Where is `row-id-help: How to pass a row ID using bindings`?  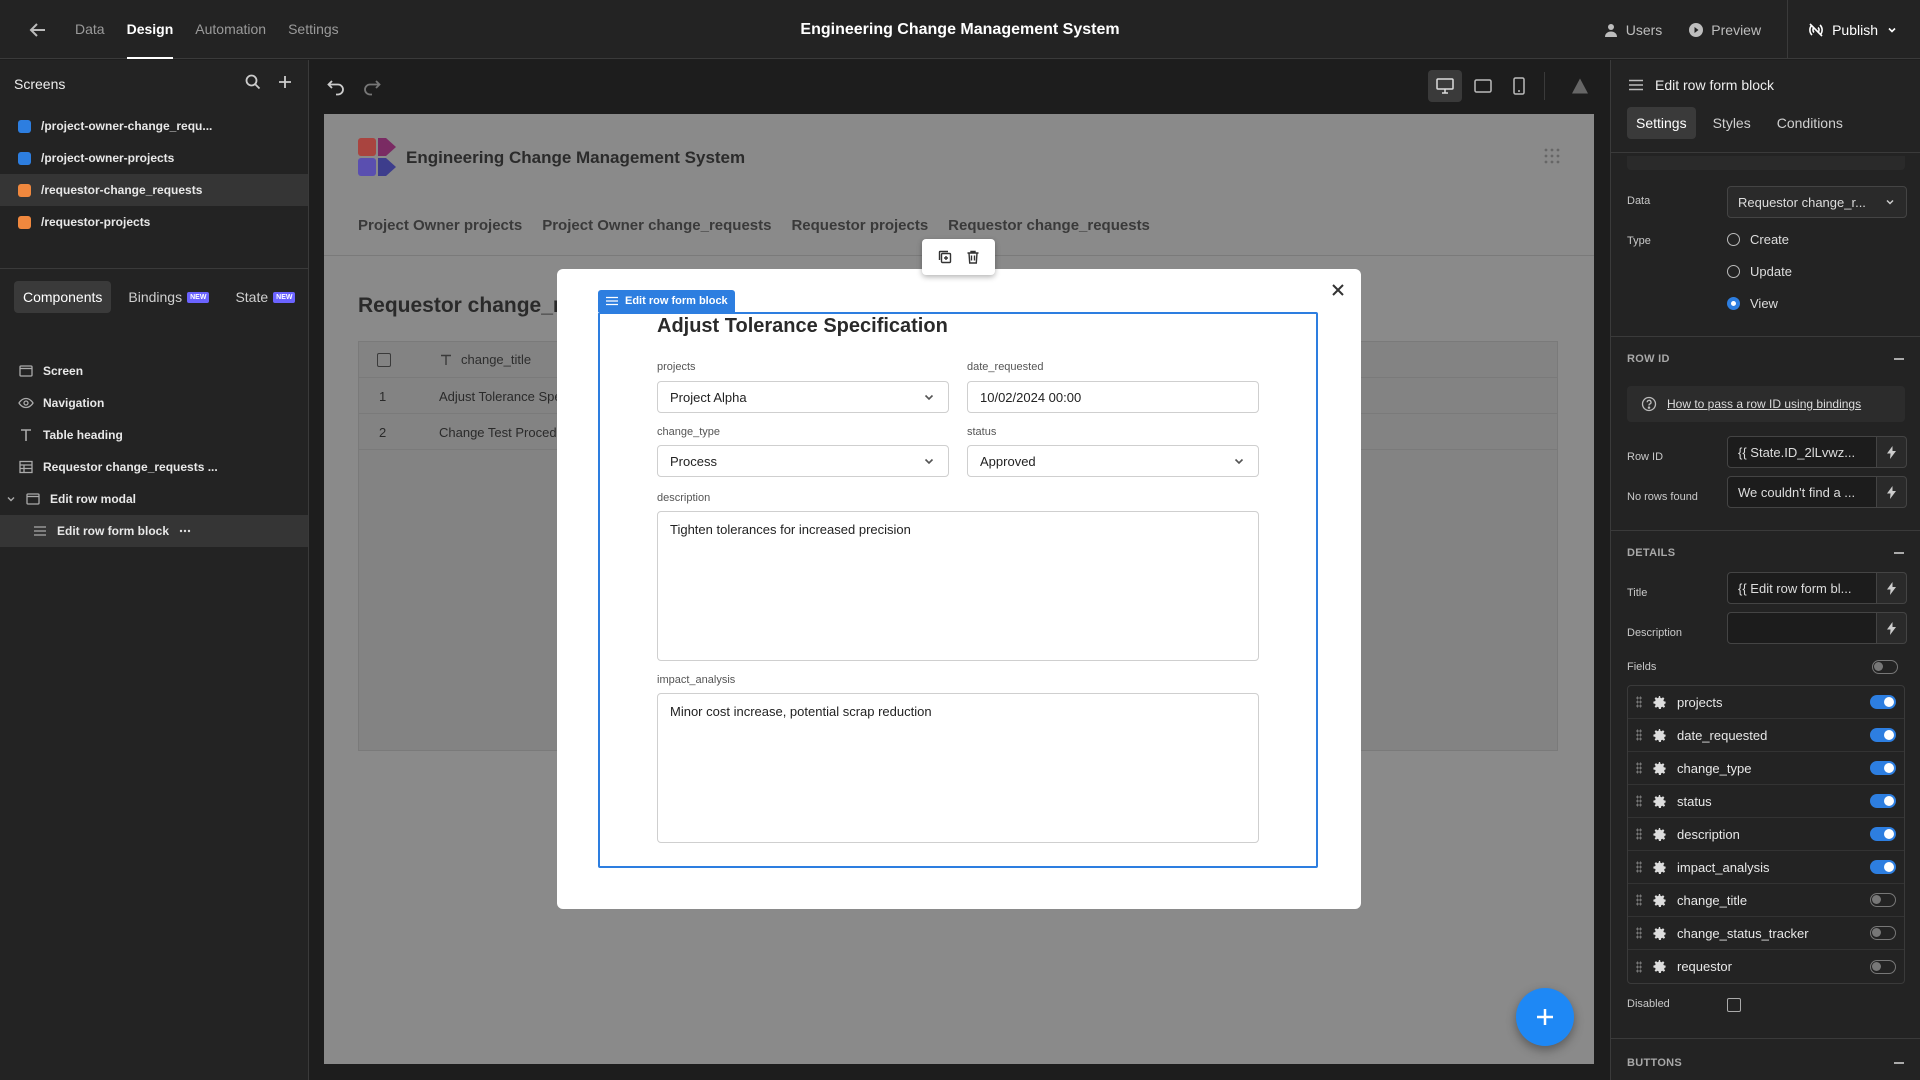
row-id-help: How to pass a row ID using bindings is located at coordinates (1766, 404).